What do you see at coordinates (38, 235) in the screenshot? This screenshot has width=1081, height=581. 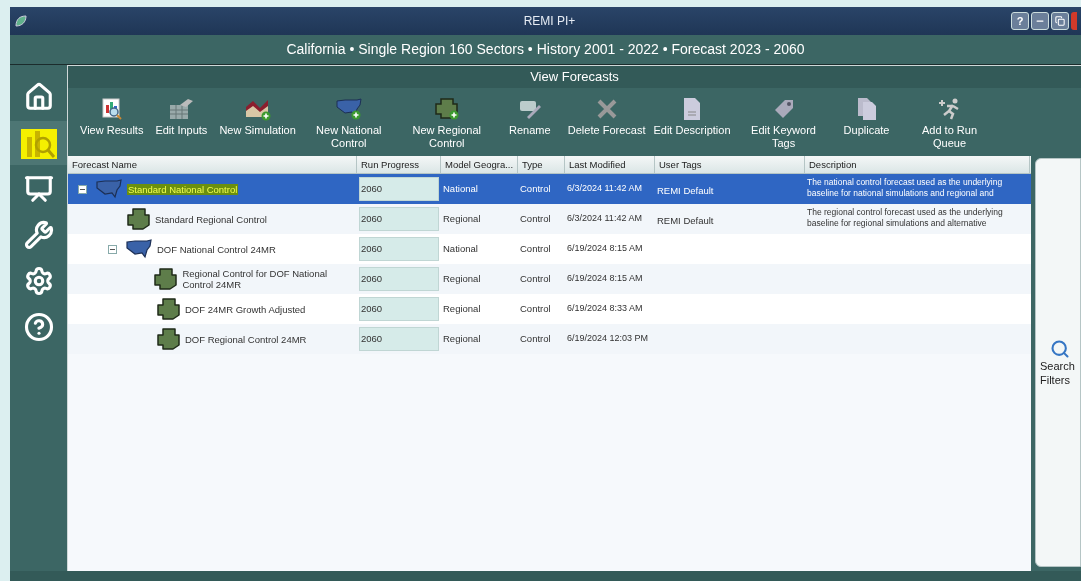 I see `tools-icon` at bounding box center [38, 235].